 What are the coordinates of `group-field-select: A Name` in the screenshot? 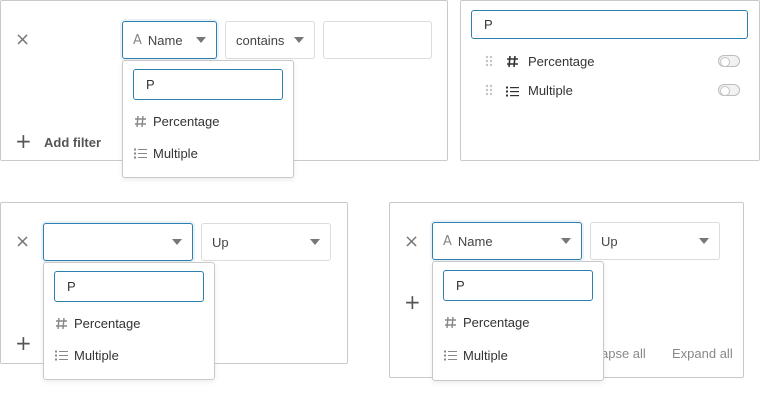 It's located at (507, 241).